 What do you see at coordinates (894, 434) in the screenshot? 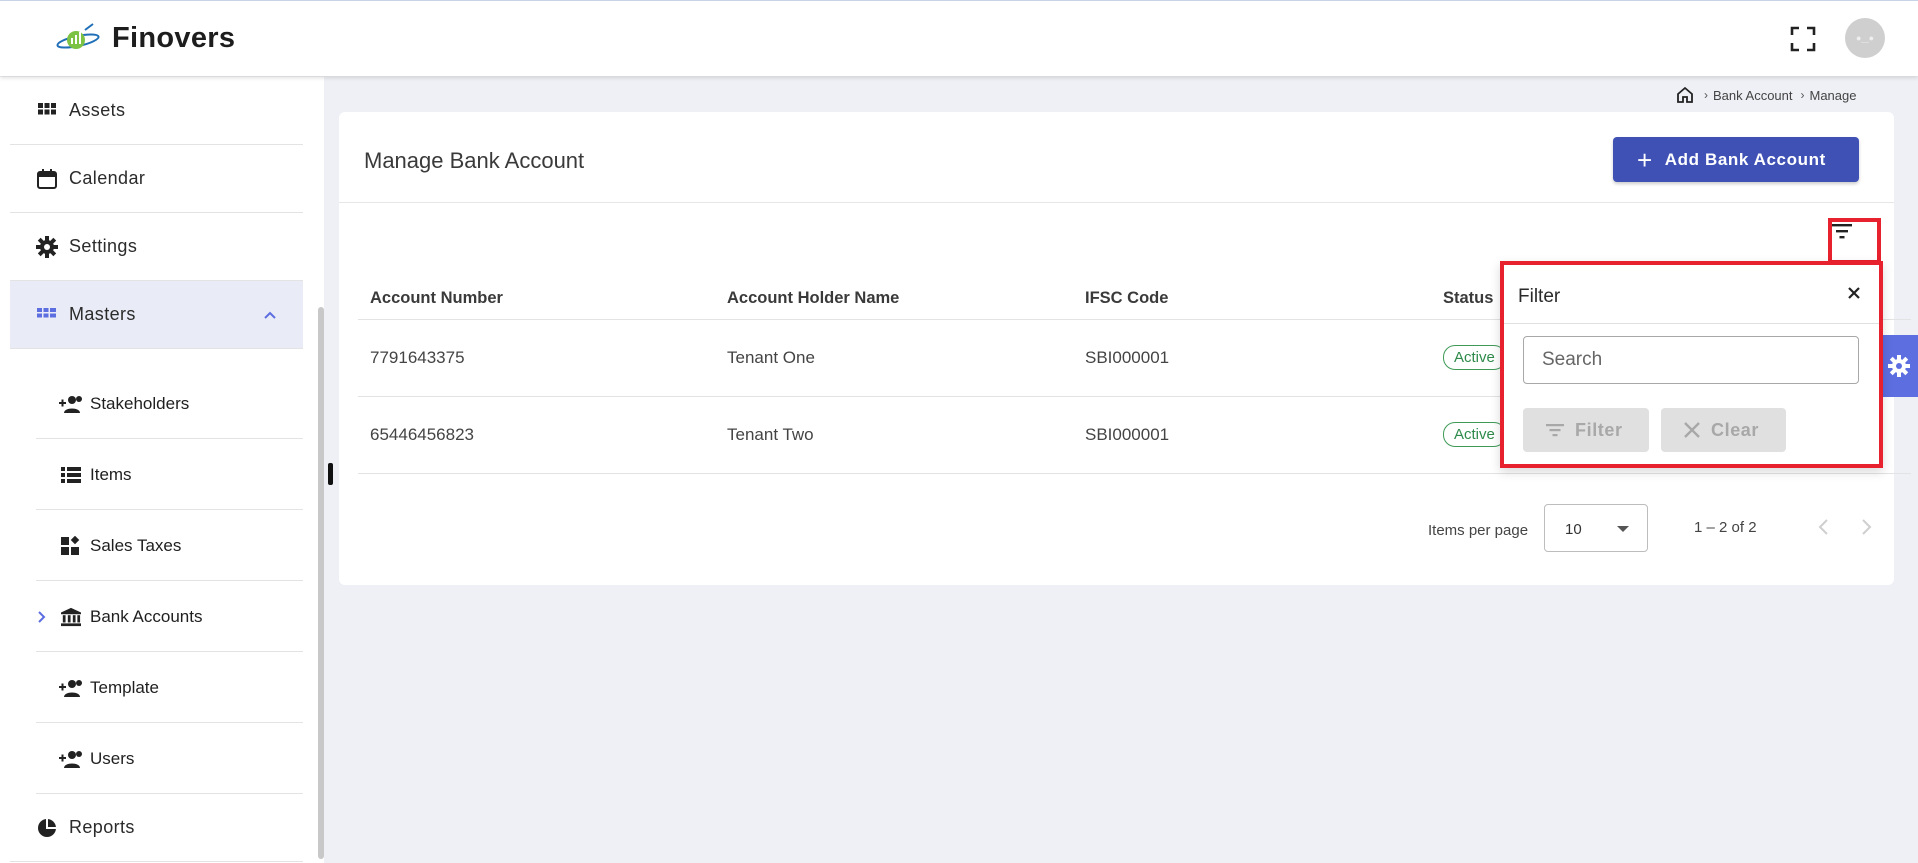
I see `holder-name-cell: Tenant Two` at bounding box center [894, 434].